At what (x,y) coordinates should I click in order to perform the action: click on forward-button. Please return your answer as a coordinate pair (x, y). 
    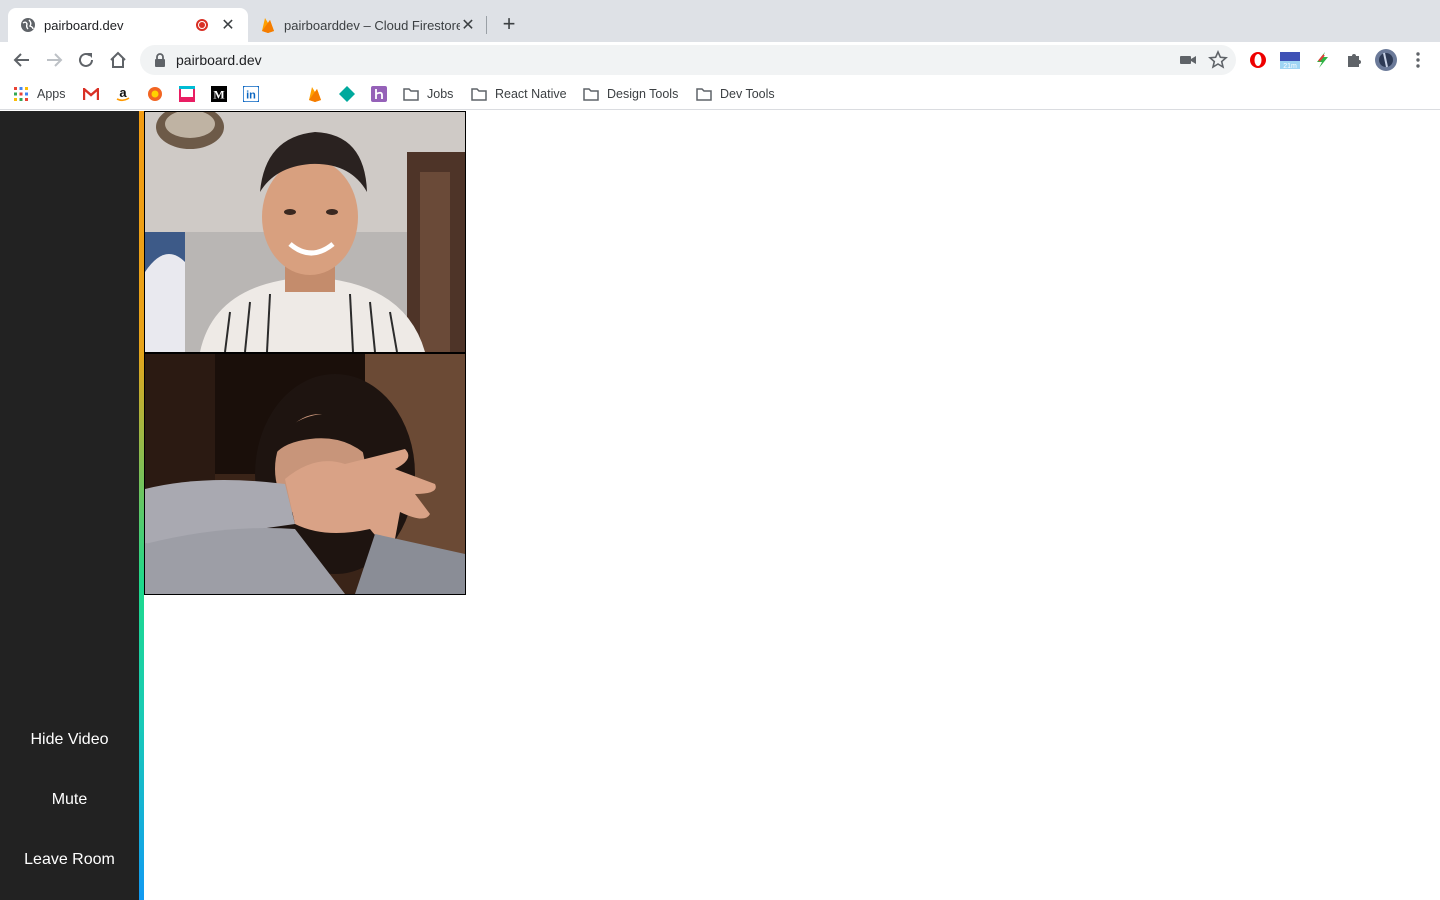
    Looking at the image, I should click on (54, 60).